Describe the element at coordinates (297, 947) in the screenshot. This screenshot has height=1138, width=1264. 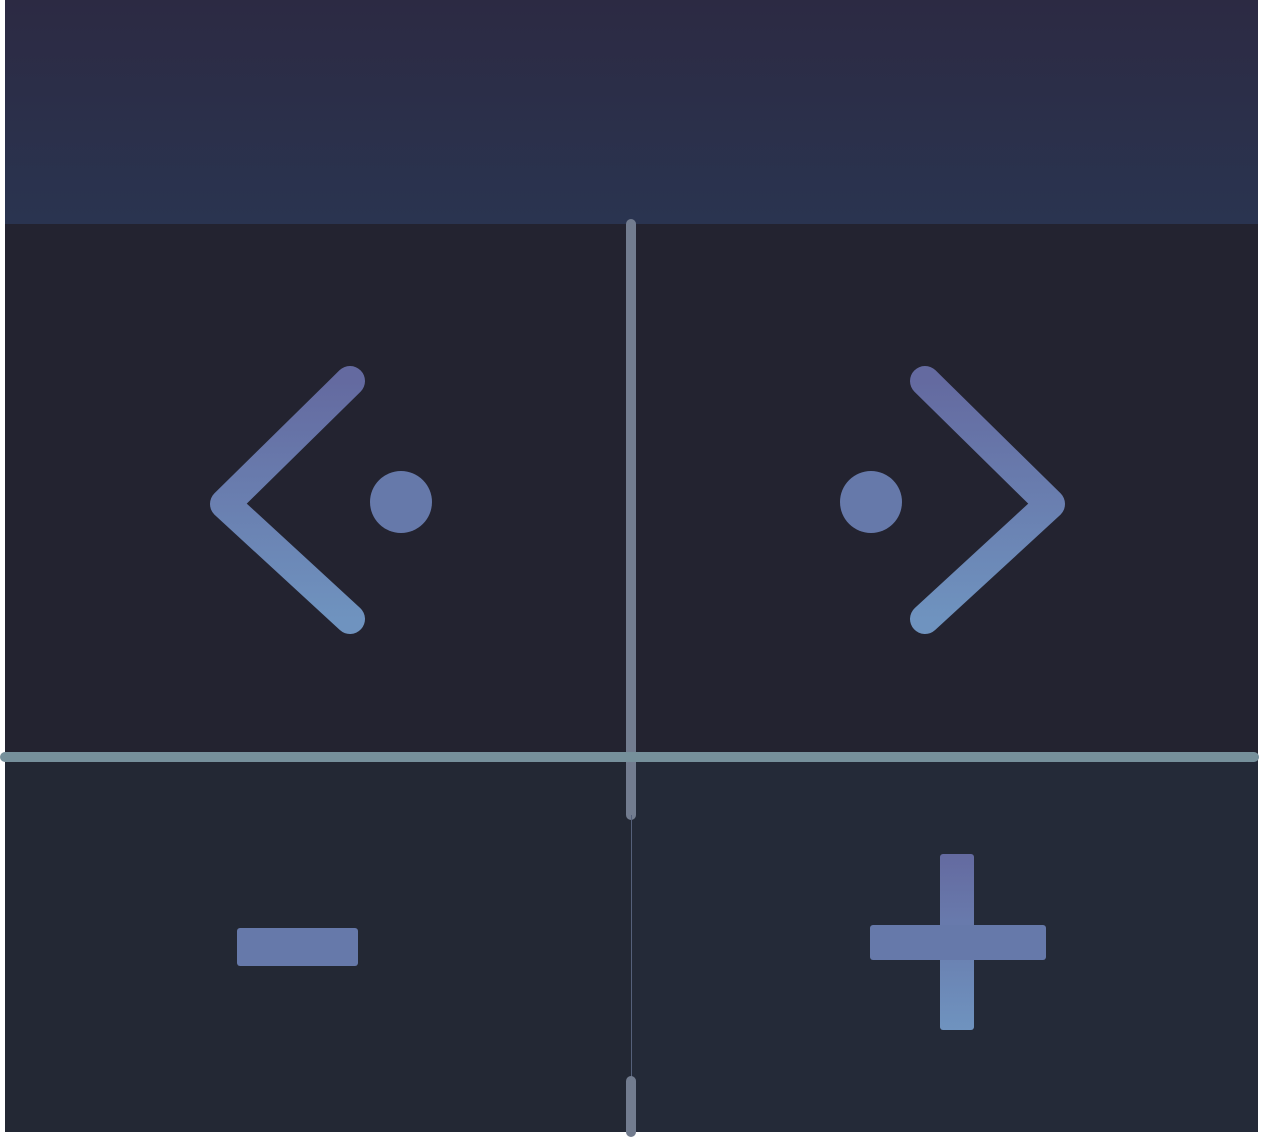
I see `minus-icon` at that location.